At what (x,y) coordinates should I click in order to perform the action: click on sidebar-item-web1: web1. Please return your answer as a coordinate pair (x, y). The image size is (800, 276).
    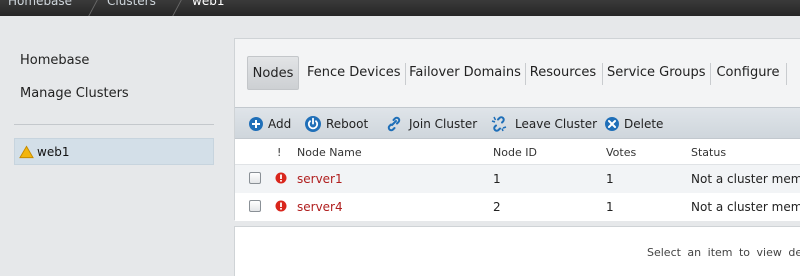
    Looking at the image, I should click on (114, 151).